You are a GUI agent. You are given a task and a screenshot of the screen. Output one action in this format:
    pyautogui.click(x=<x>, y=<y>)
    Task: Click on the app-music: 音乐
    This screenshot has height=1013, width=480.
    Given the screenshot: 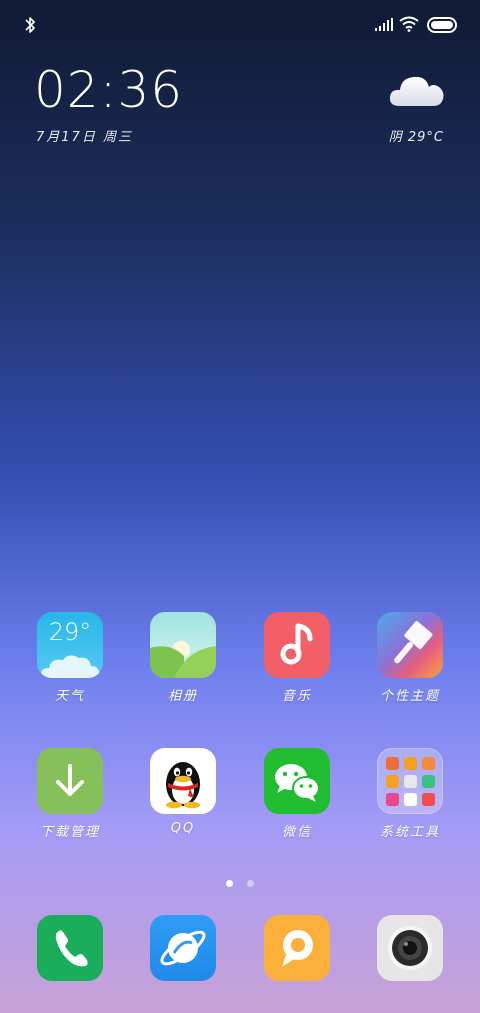 What is the action you would take?
    pyautogui.click(x=297, y=658)
    